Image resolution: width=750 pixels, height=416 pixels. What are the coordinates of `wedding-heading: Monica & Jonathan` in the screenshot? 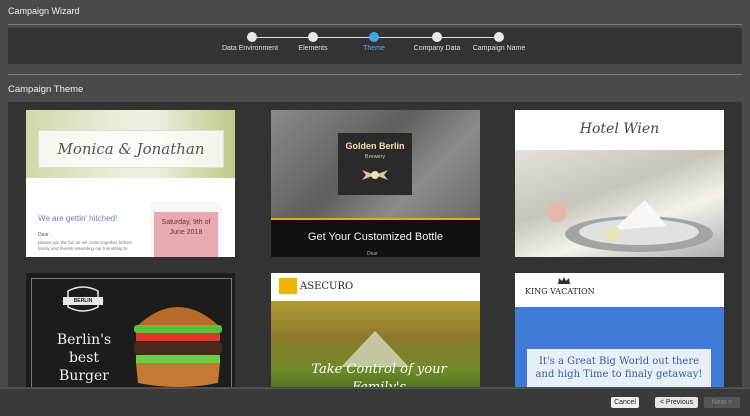 It's located at (131, 149).